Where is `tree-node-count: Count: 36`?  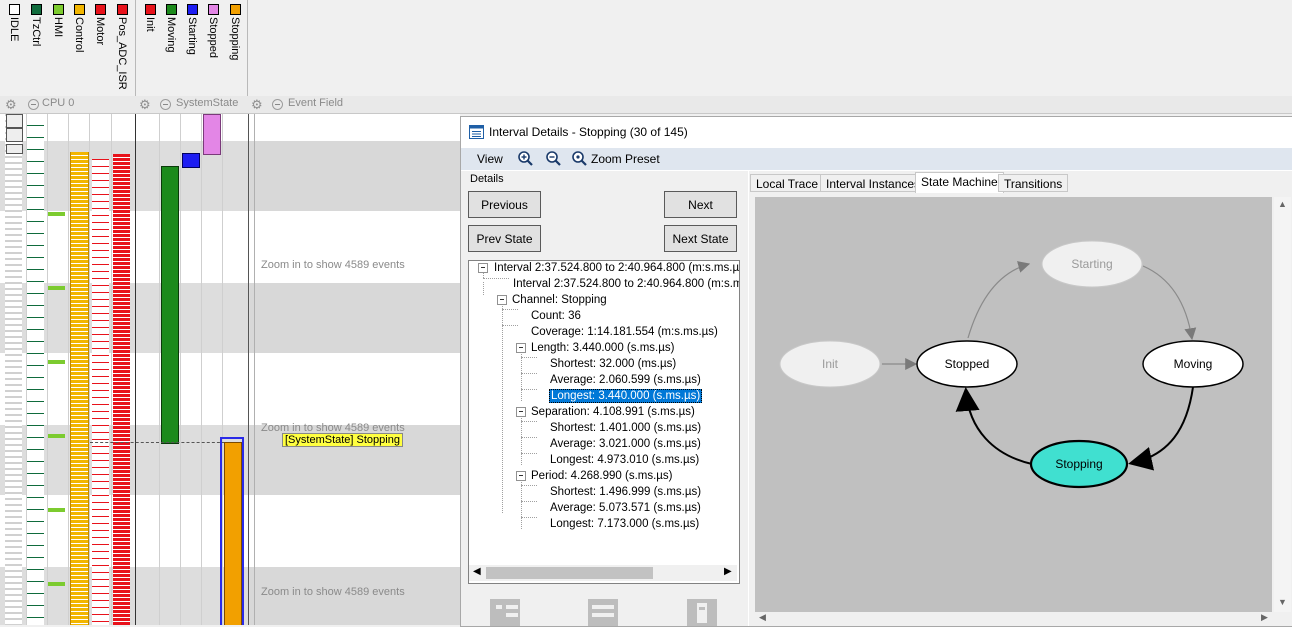 tree-node-count: Count: 36 is located at coordinates (556, 316).